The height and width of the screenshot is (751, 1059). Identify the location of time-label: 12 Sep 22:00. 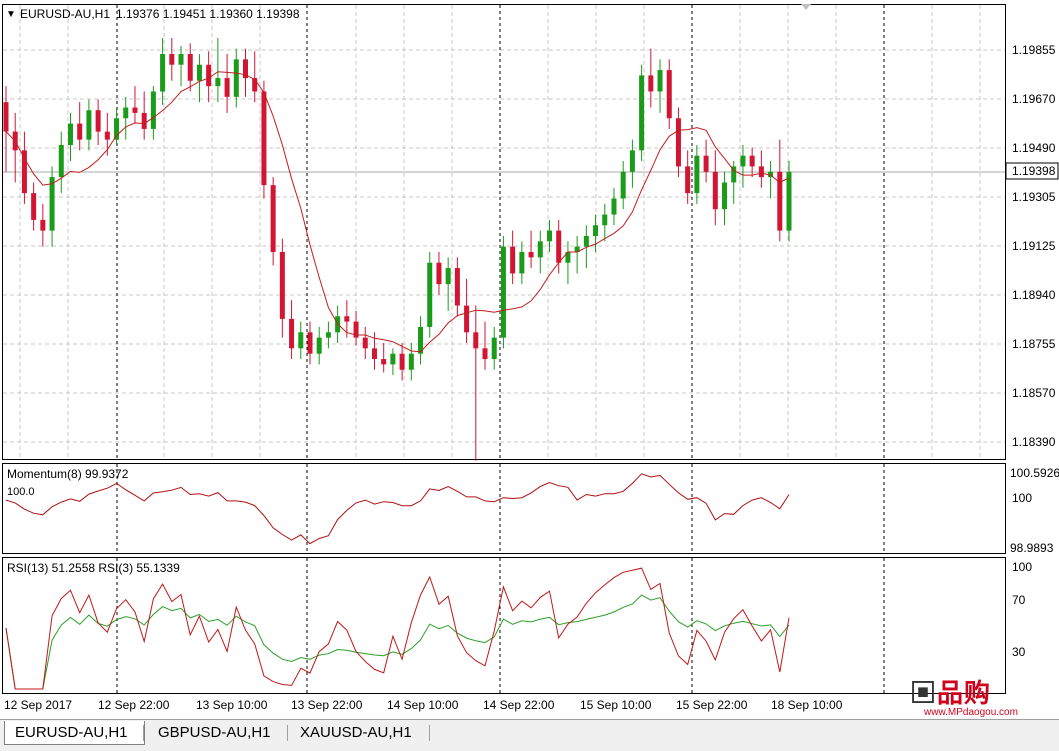
(134, 705).